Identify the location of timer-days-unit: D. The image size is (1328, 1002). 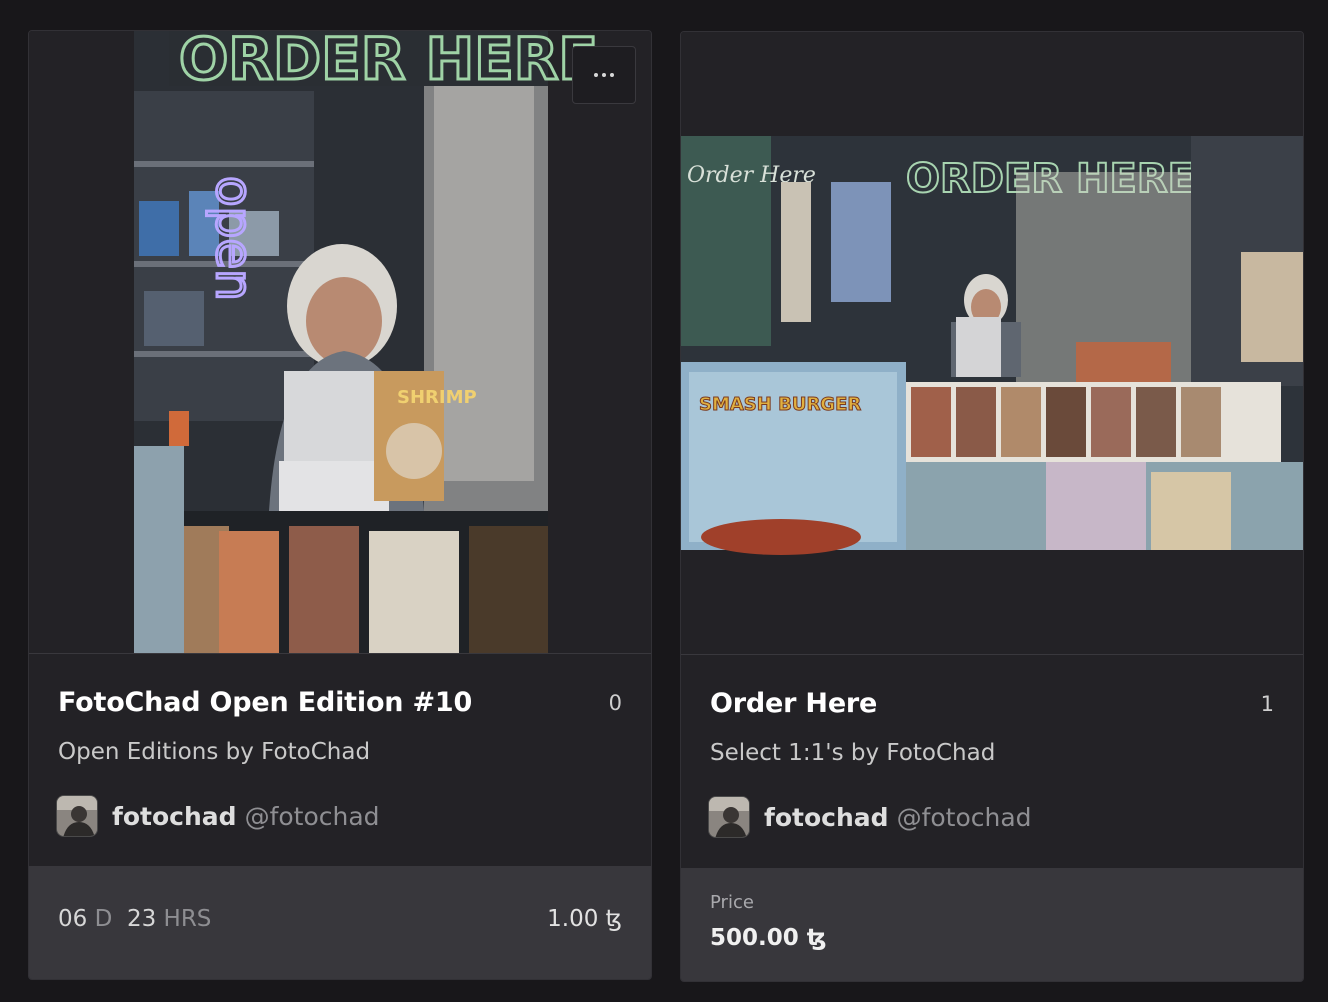
(103, 919).